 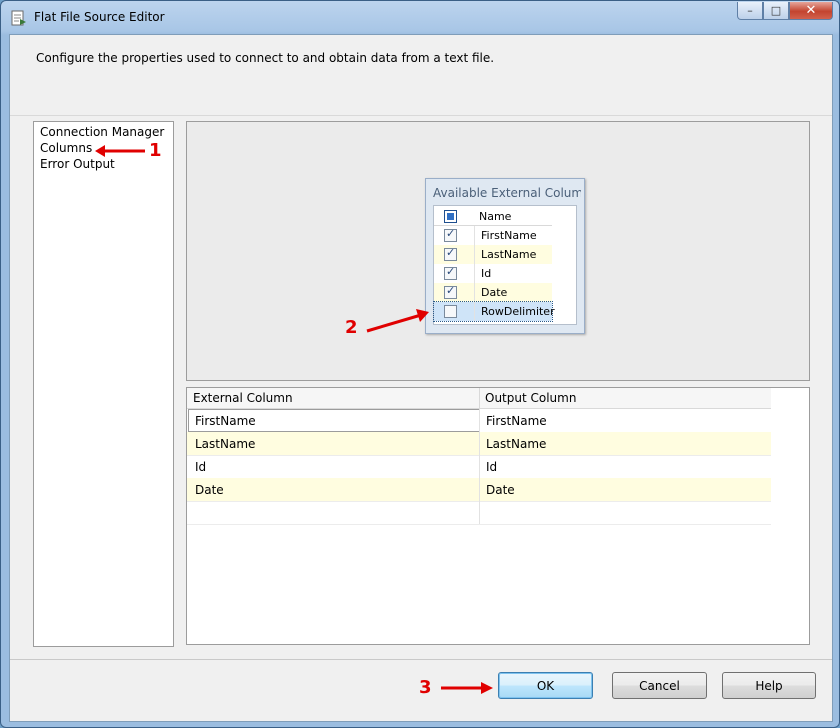 What do you see at coordinates (225, 421) in the screenshot?
I see `external-column-cell: FirstName` at bounding box center [225, 421].